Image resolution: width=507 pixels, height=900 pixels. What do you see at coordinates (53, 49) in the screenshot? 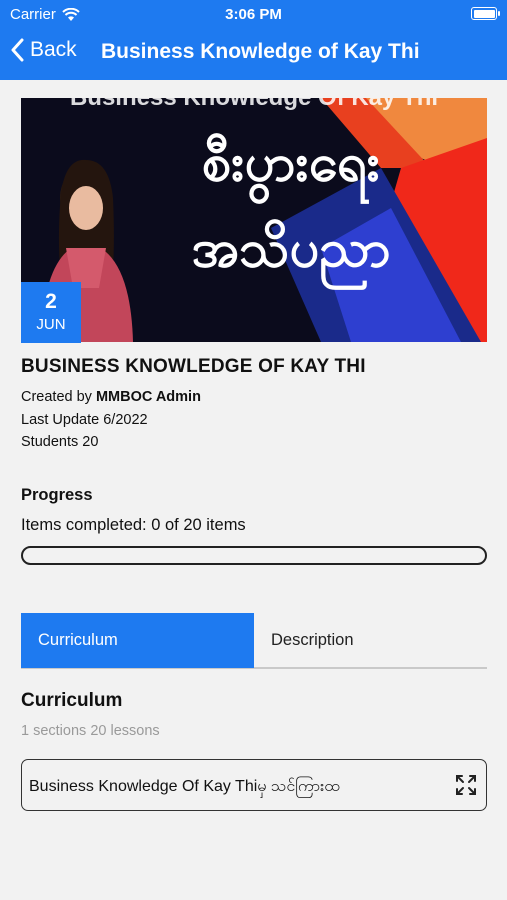
I see `back-label: Back` at bounding box center [53, 49].